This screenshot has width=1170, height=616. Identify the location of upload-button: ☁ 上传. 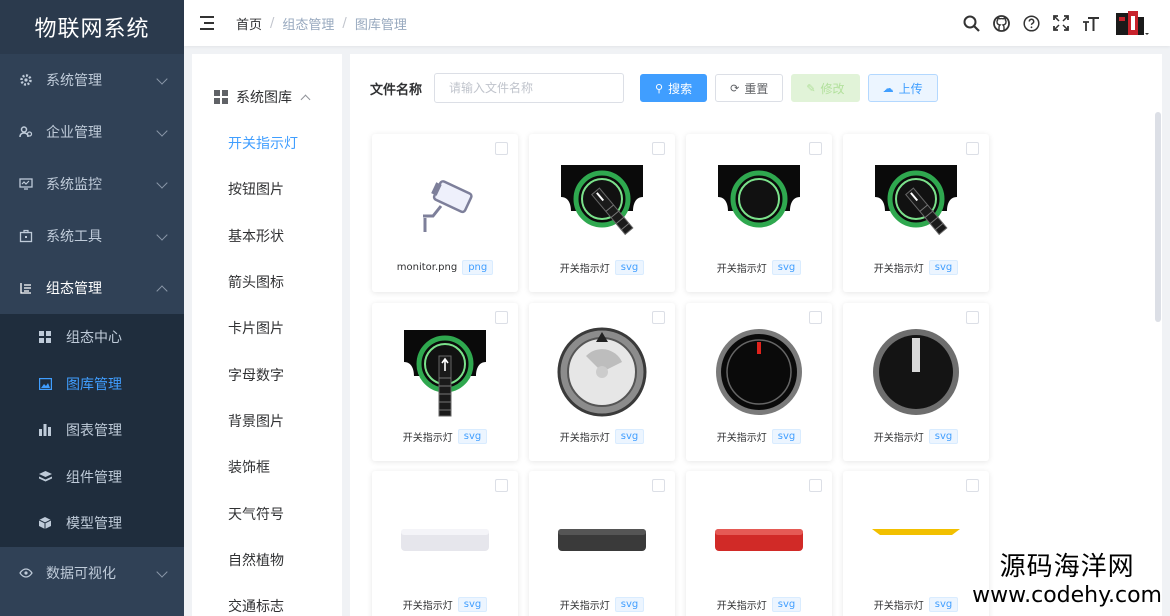
(902, 88).